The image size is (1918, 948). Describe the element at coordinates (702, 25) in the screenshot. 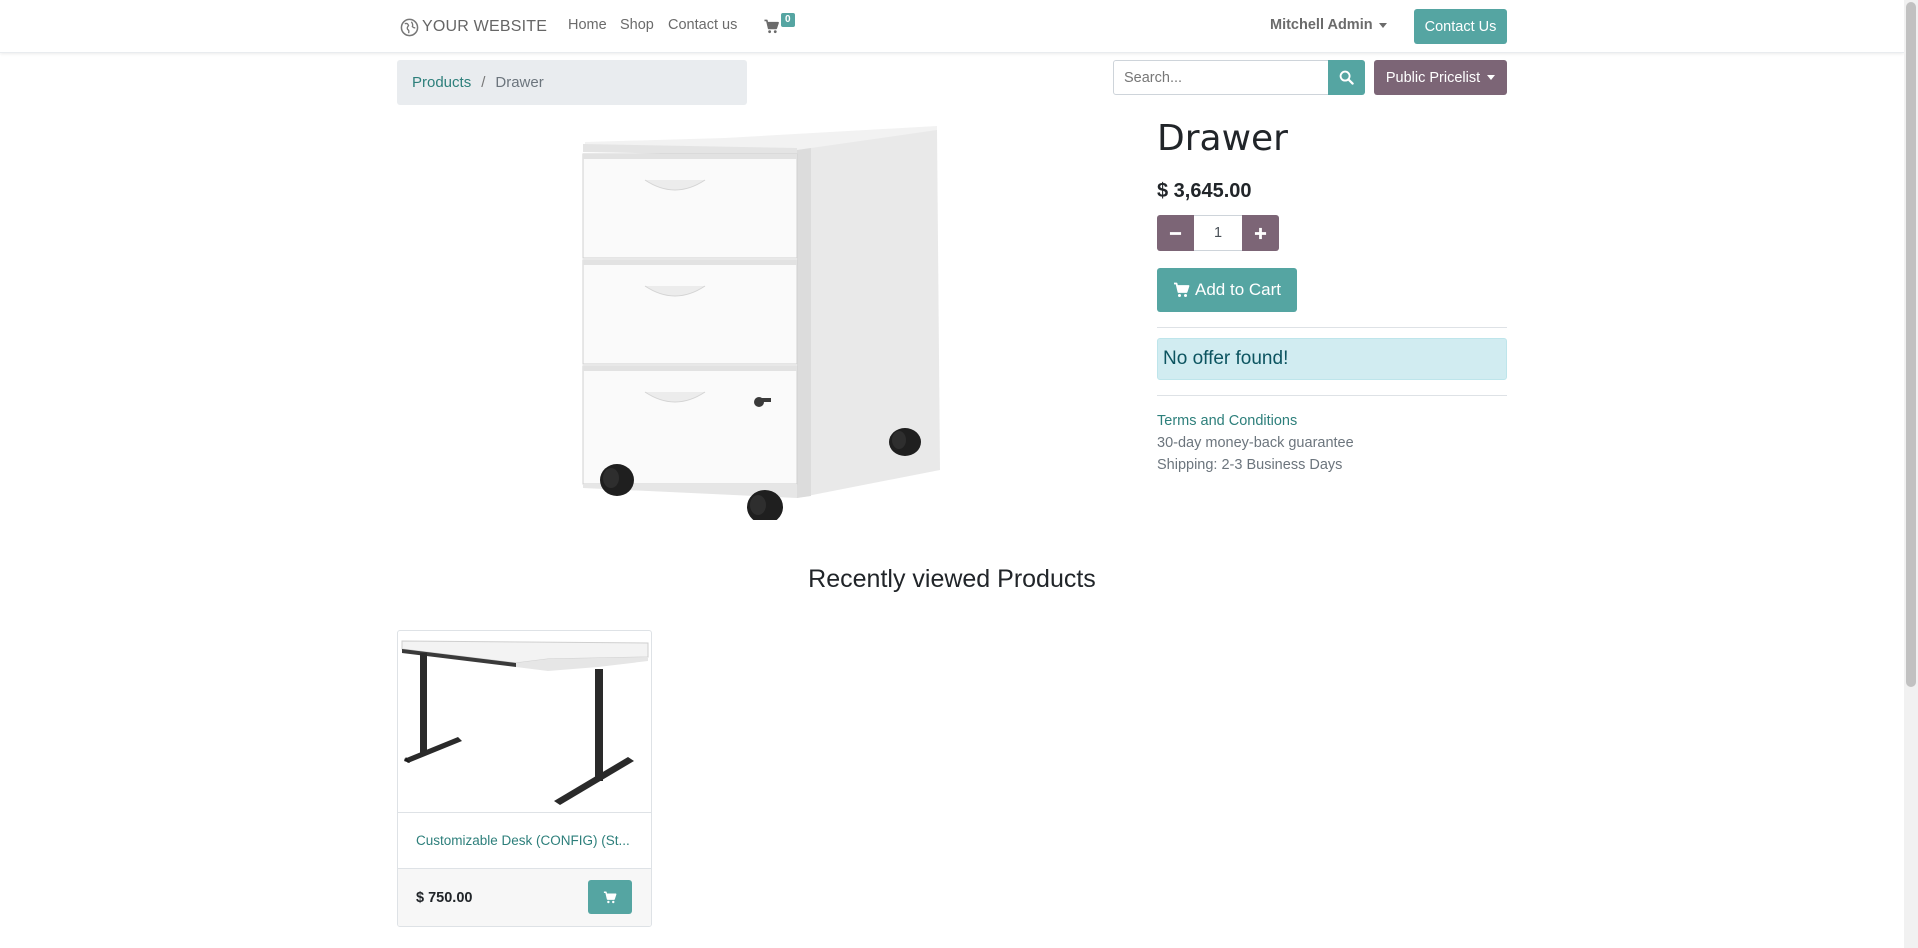

I see `nav-contact-us: Contact us` at that location.